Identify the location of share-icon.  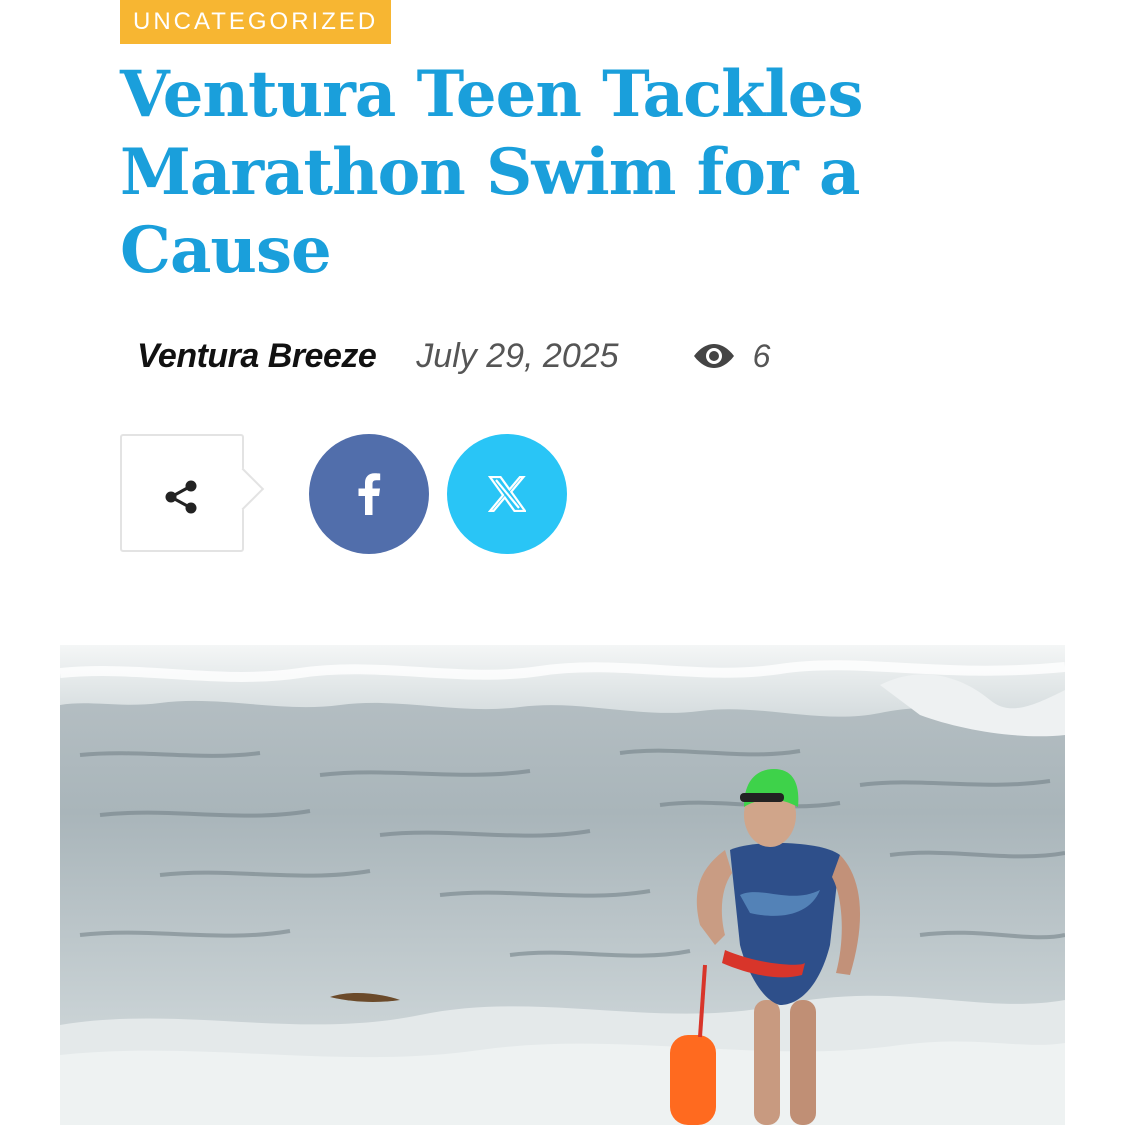
(181, 497).